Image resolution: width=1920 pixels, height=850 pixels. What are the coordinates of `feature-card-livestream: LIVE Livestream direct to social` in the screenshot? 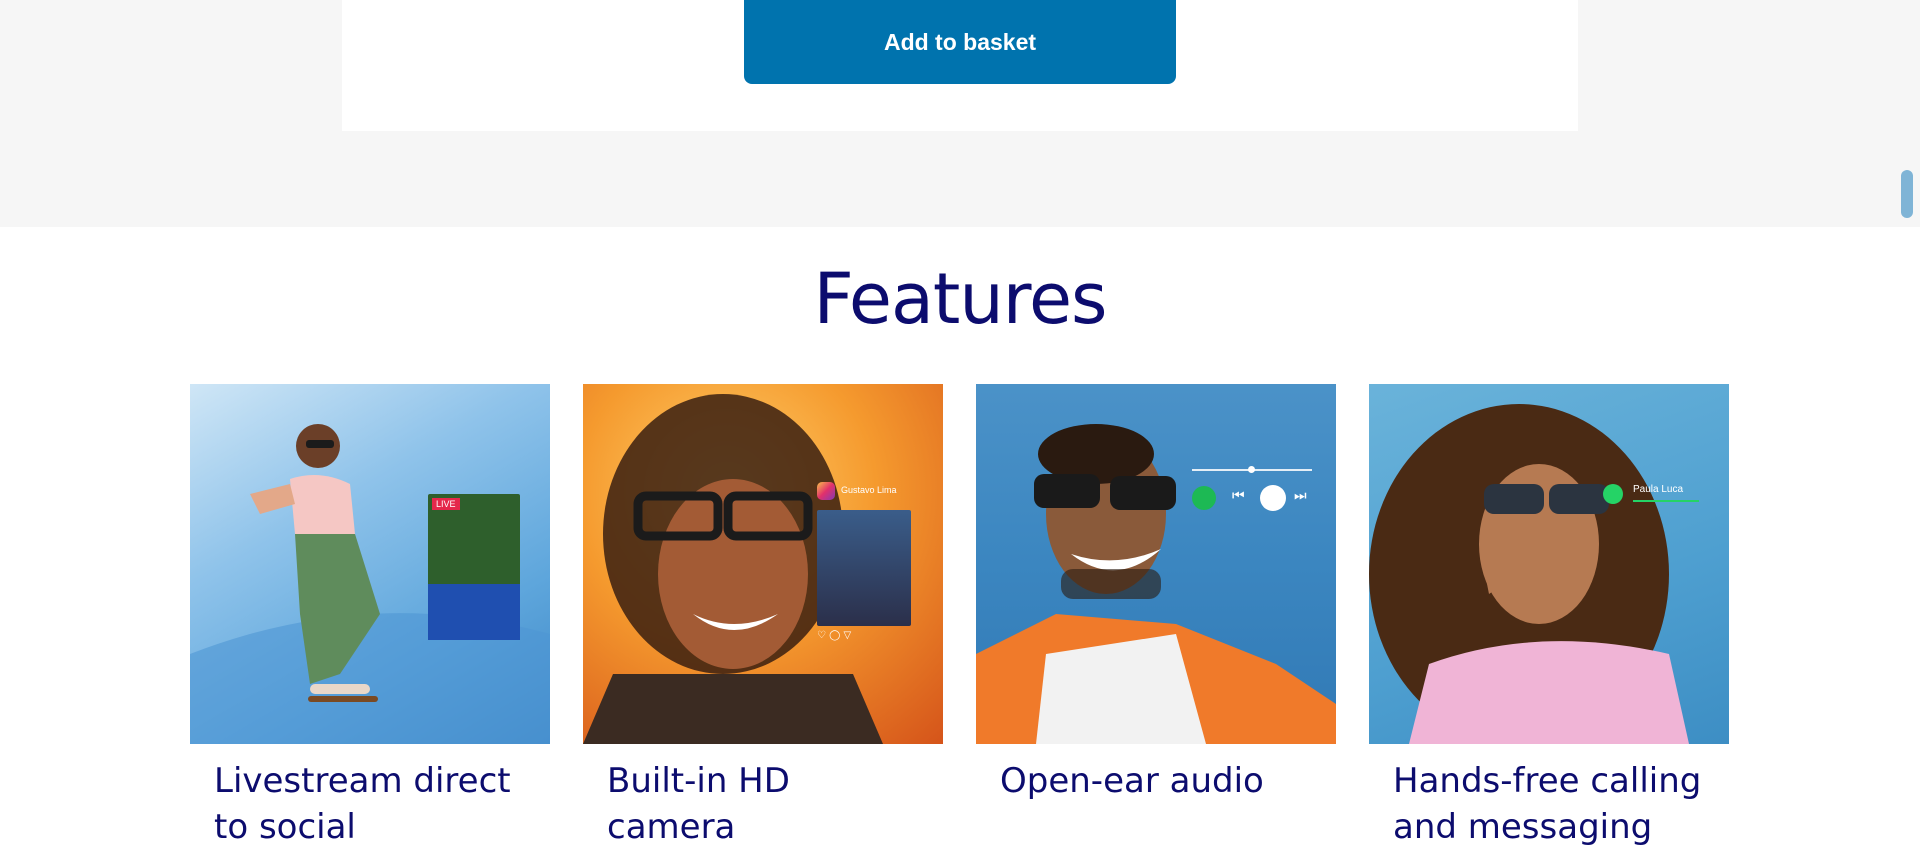 It's located at (370, 615).